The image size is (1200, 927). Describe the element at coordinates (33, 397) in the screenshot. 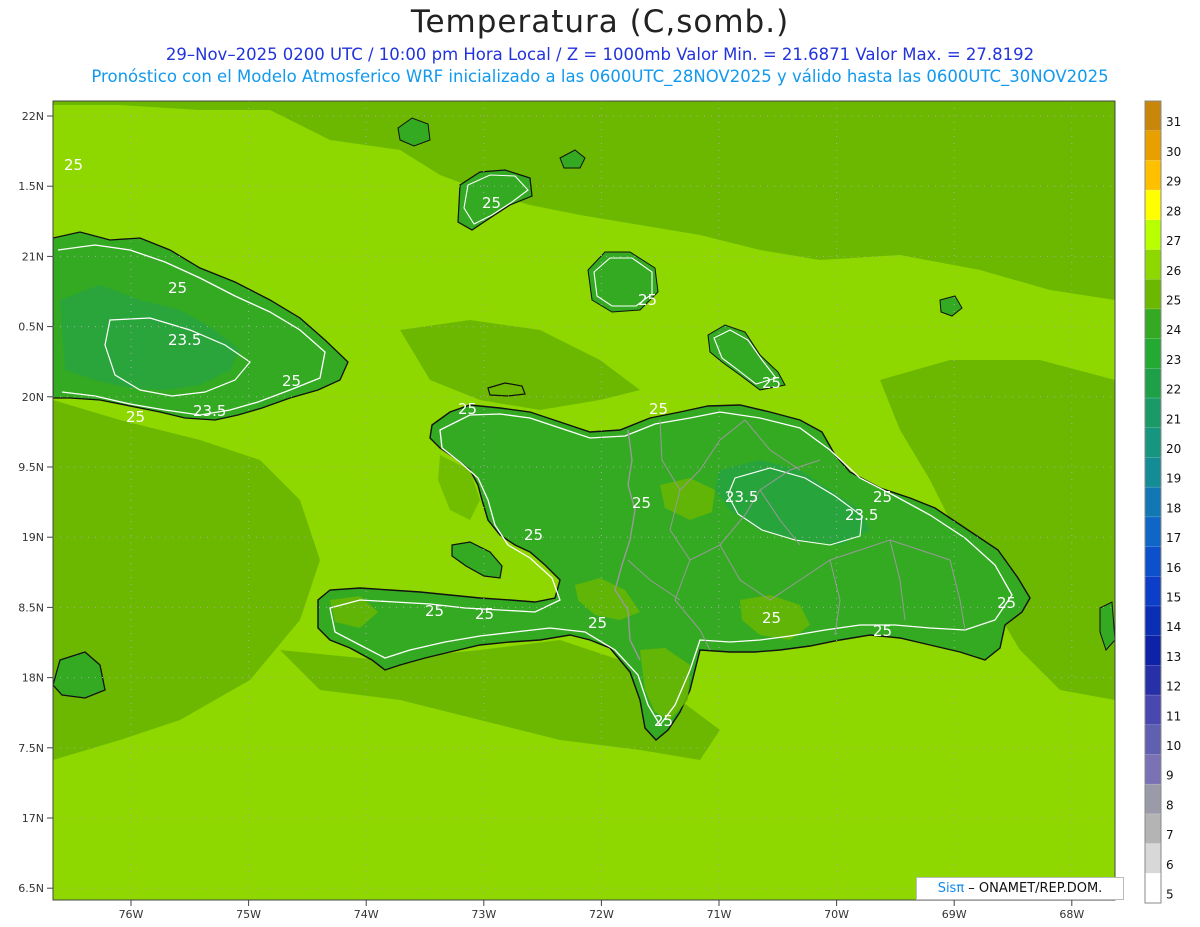

I see `lat-label: 20N` at that location.